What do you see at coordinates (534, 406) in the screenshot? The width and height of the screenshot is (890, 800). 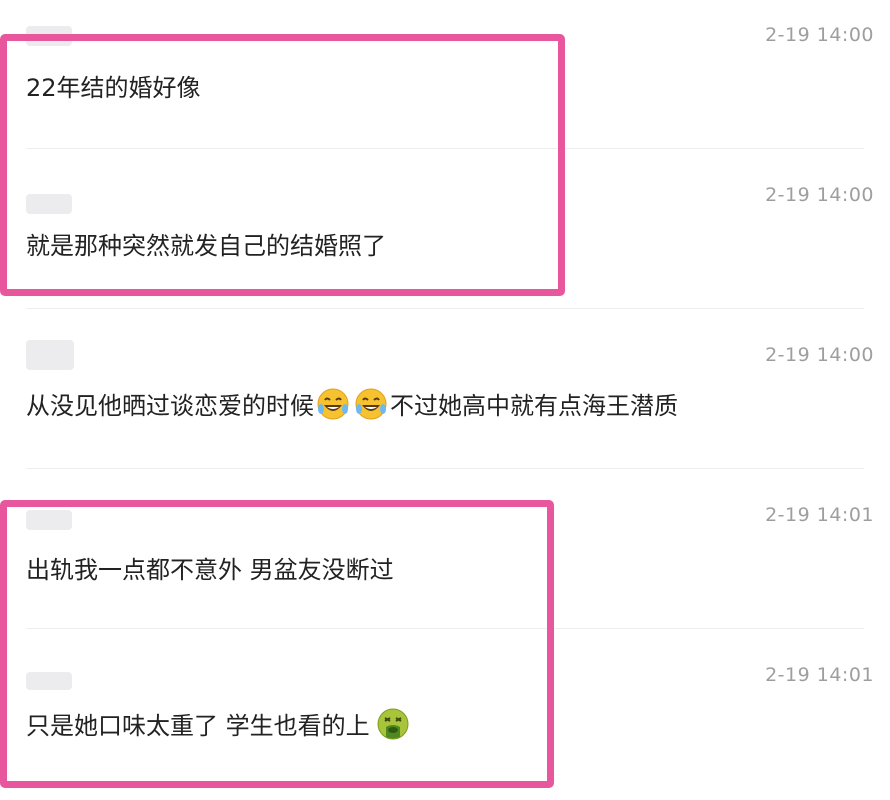 I see `comment-text-after: 不过她高中就有点海王潜质` at bounding box center [534, 406].